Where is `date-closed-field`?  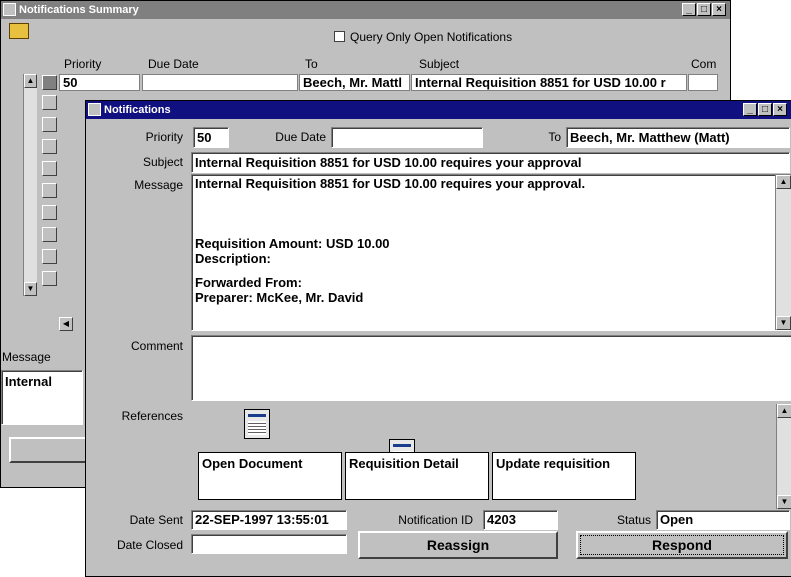 date-closed-field is located at coordinates (269, 544).